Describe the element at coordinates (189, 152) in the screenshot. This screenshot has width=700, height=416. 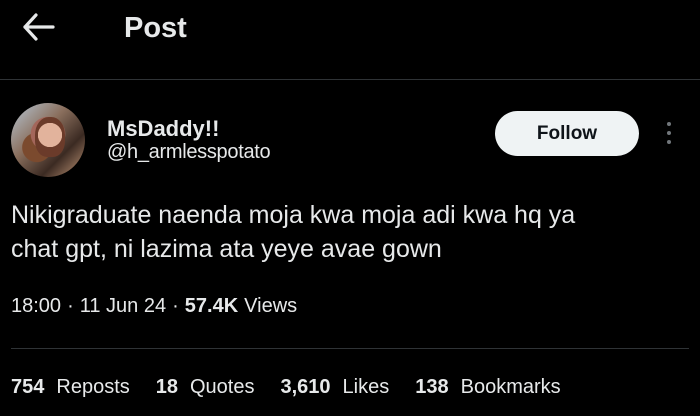
I see `author-handle: @h_armlesspotato` at that location.